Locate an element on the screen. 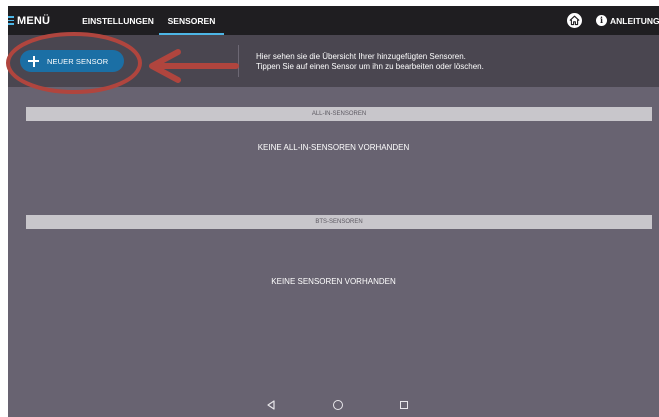 This screenshot has width=659, height=417. home-icon is located at coordinates (574, 20).